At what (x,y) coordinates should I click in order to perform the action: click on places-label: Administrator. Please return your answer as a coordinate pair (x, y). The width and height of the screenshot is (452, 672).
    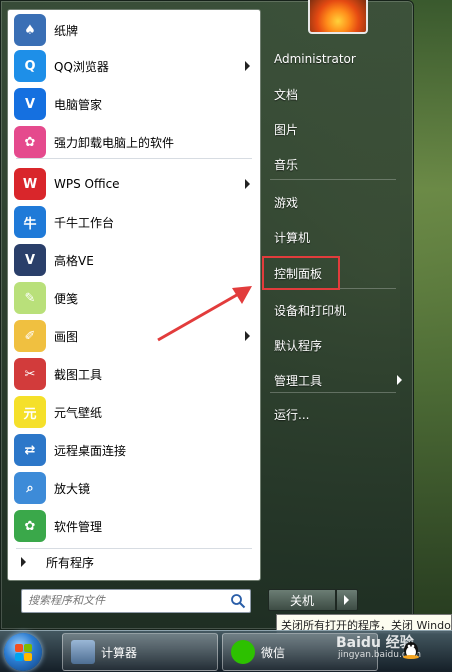
    Looking at the image, I should click on (315, 59).